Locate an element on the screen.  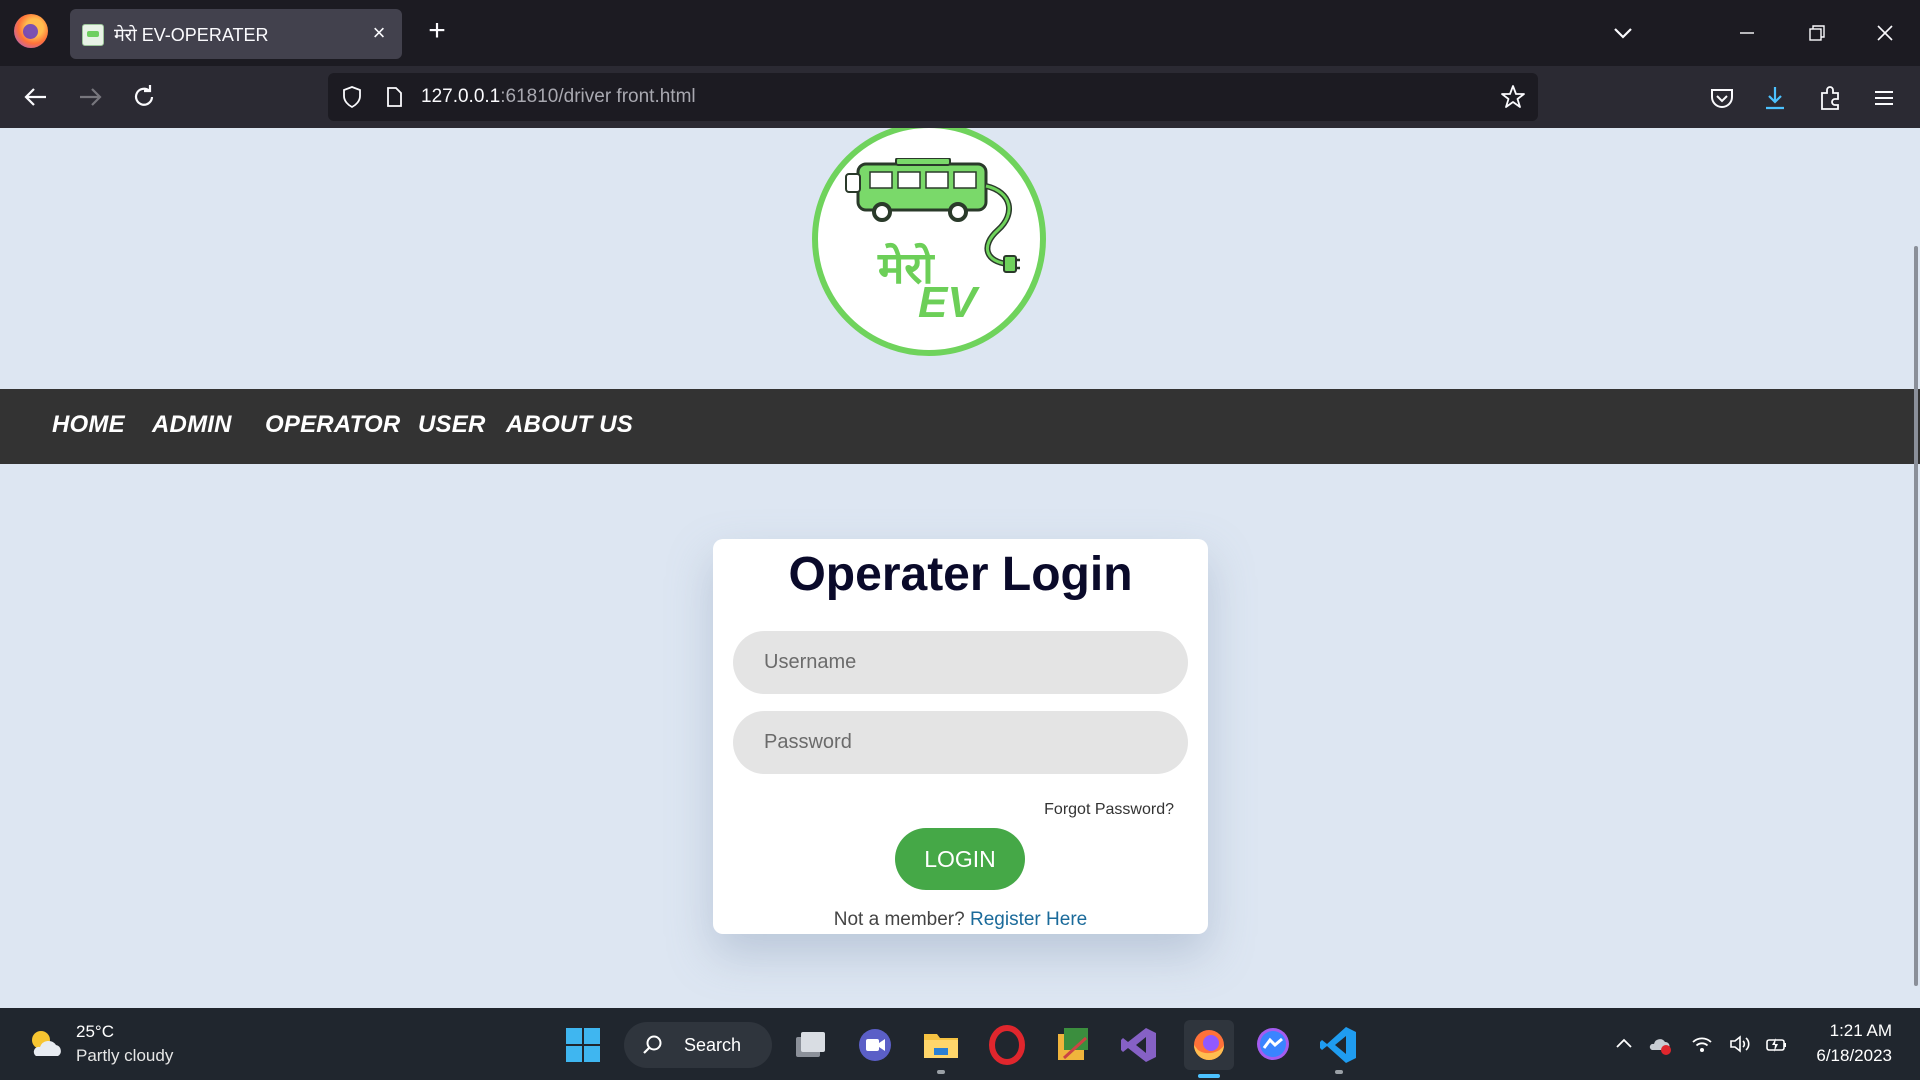
tab-title: मेरो EV-OPERATER is located at coordinates (191, 35).